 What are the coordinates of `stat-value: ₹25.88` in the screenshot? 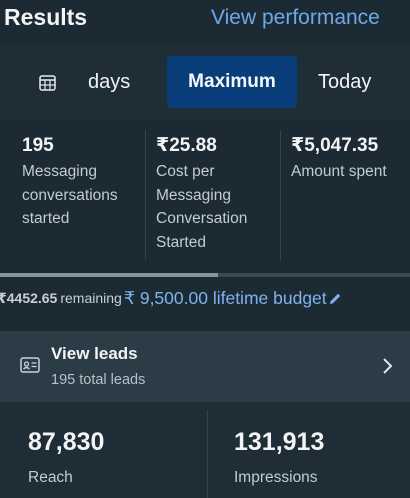 It's located at (186, 145).